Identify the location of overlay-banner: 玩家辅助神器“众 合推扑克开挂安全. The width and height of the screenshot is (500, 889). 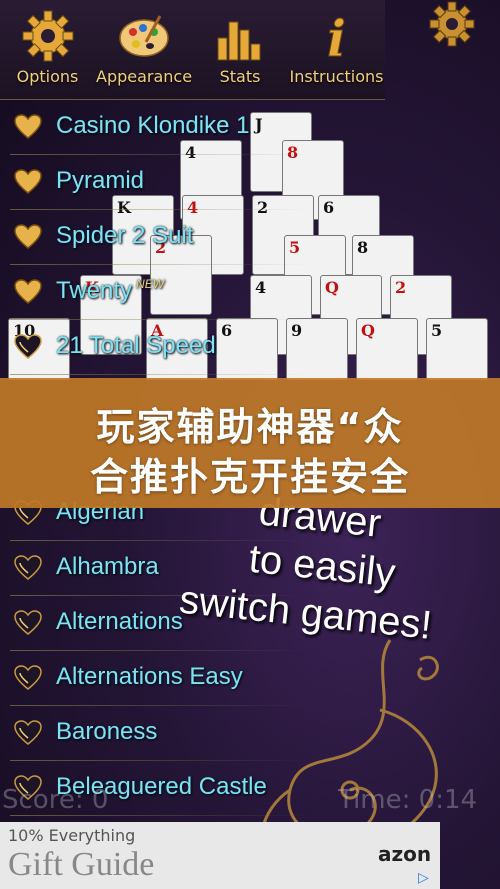
(250, 443).